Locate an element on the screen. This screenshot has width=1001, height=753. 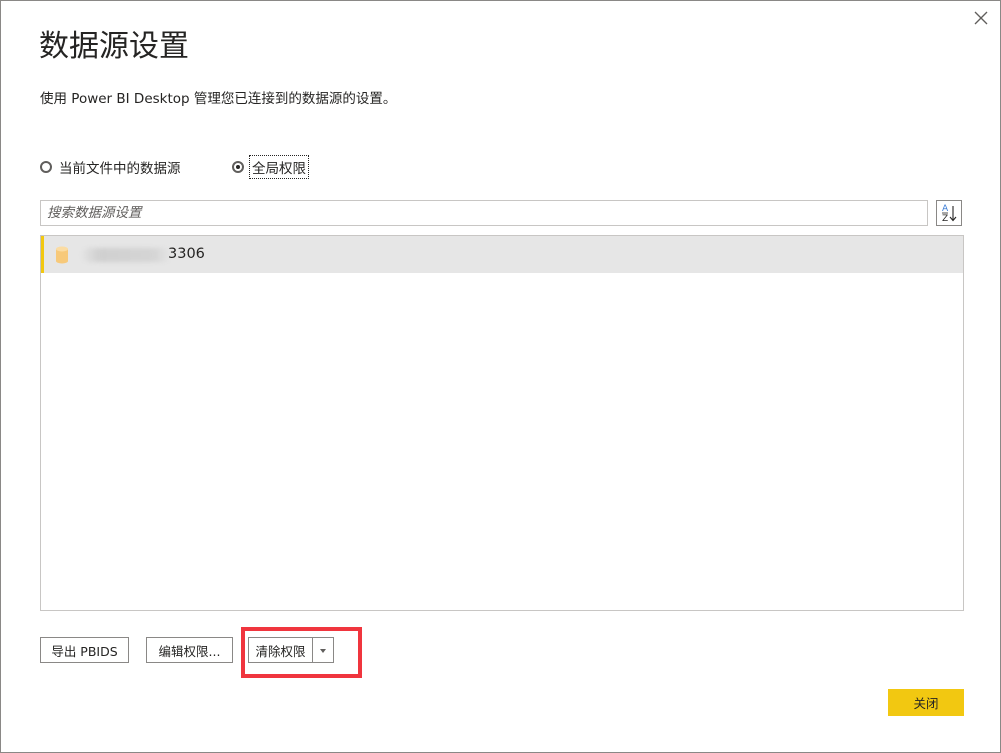
clear-permissions-split-button: 清除权限 is located at coordinates (291, 650).